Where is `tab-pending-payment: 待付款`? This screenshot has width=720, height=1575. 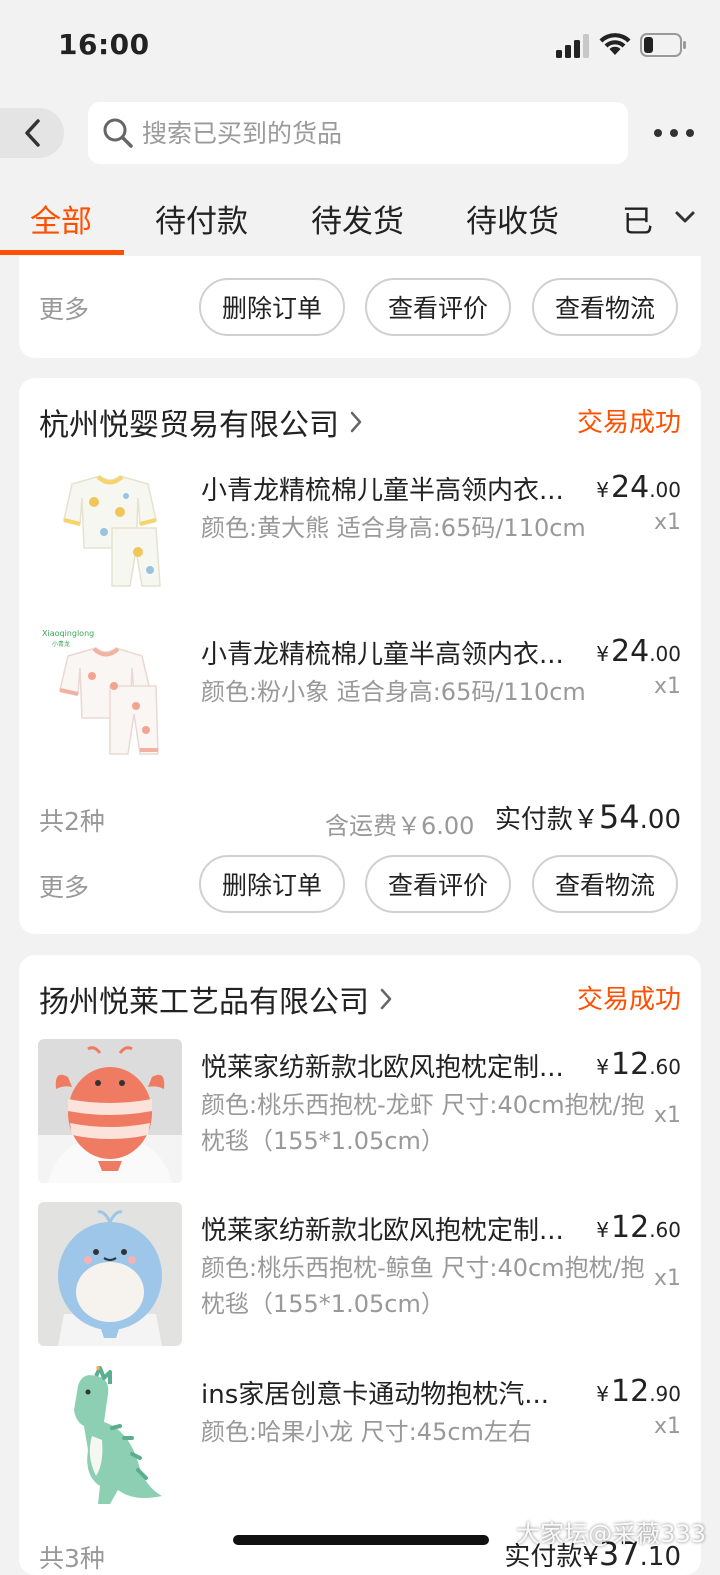 tab-pending-payment: 待付款 is located at coordinates (201, 218).